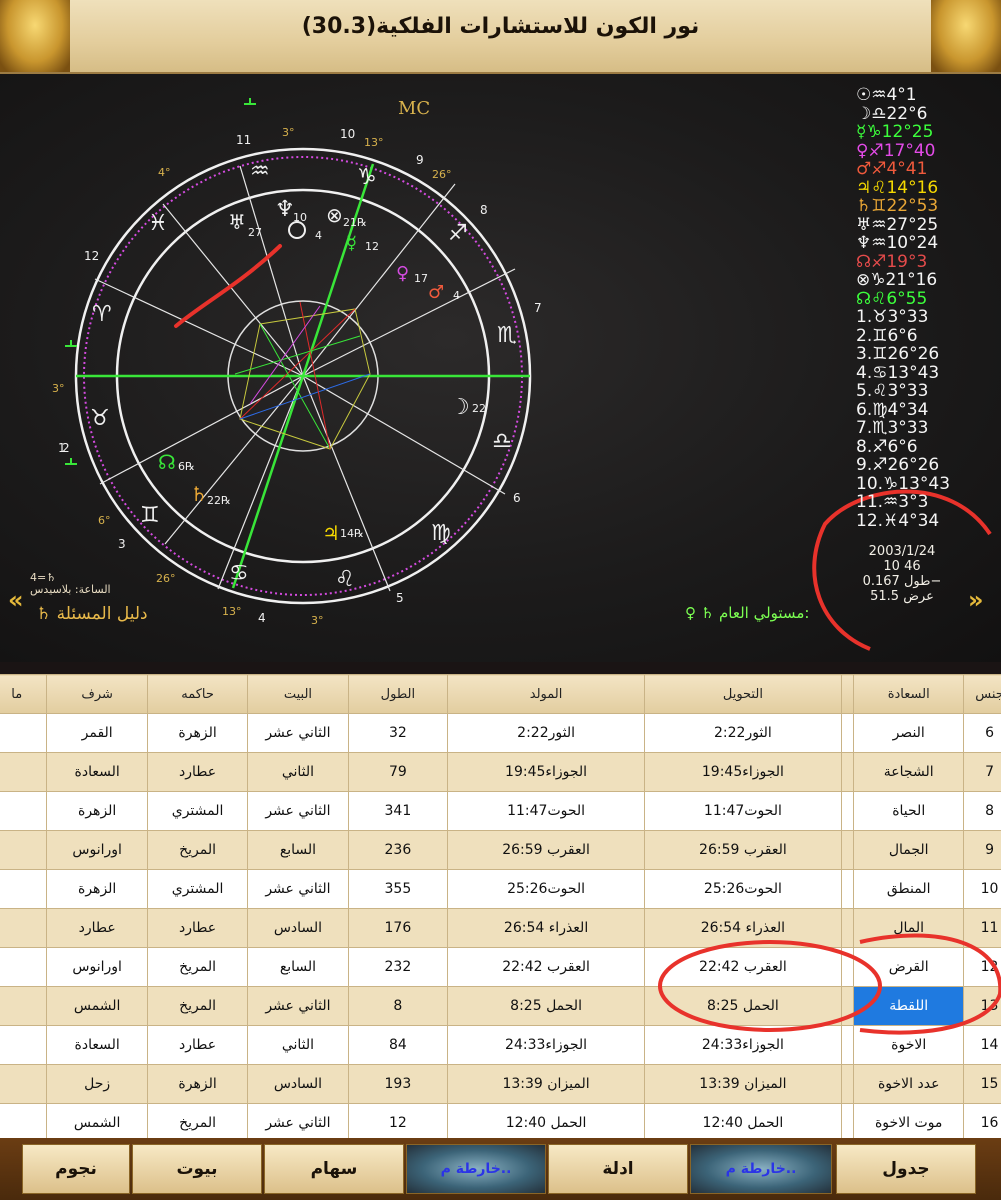 The image size is (1001, 1200). What do you see at coordinates (909, 1006) in the screenshot?
I see `cell-name: اللقطة` at bounding box center [909, 1006].